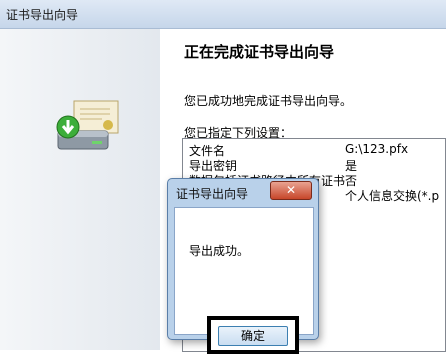 The width and height of the screenshot is (446, 354). What do you see at coordinates (42, 15) in the screenshot?
I see `window-title: 证书导出向导` at bounding box center [42, 15].